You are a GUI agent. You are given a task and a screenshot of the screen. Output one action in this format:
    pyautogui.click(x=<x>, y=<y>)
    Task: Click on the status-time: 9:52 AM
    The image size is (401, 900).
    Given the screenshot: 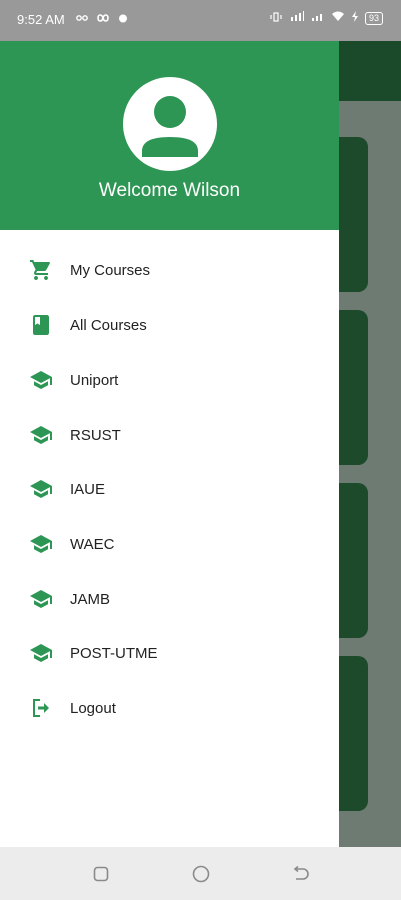 What is the action you would take?
    pyautogui.click(x=41, y=19)
    